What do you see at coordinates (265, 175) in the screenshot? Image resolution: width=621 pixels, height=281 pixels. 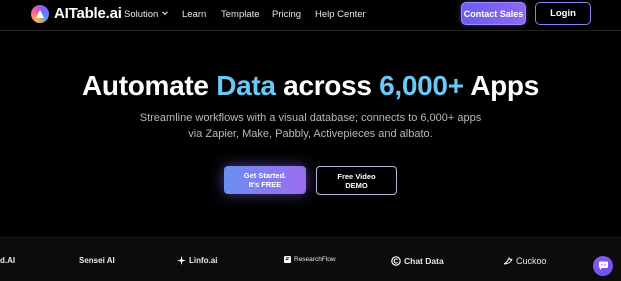 I see `button-label: Get Started.` at bounding box center [265, 175].